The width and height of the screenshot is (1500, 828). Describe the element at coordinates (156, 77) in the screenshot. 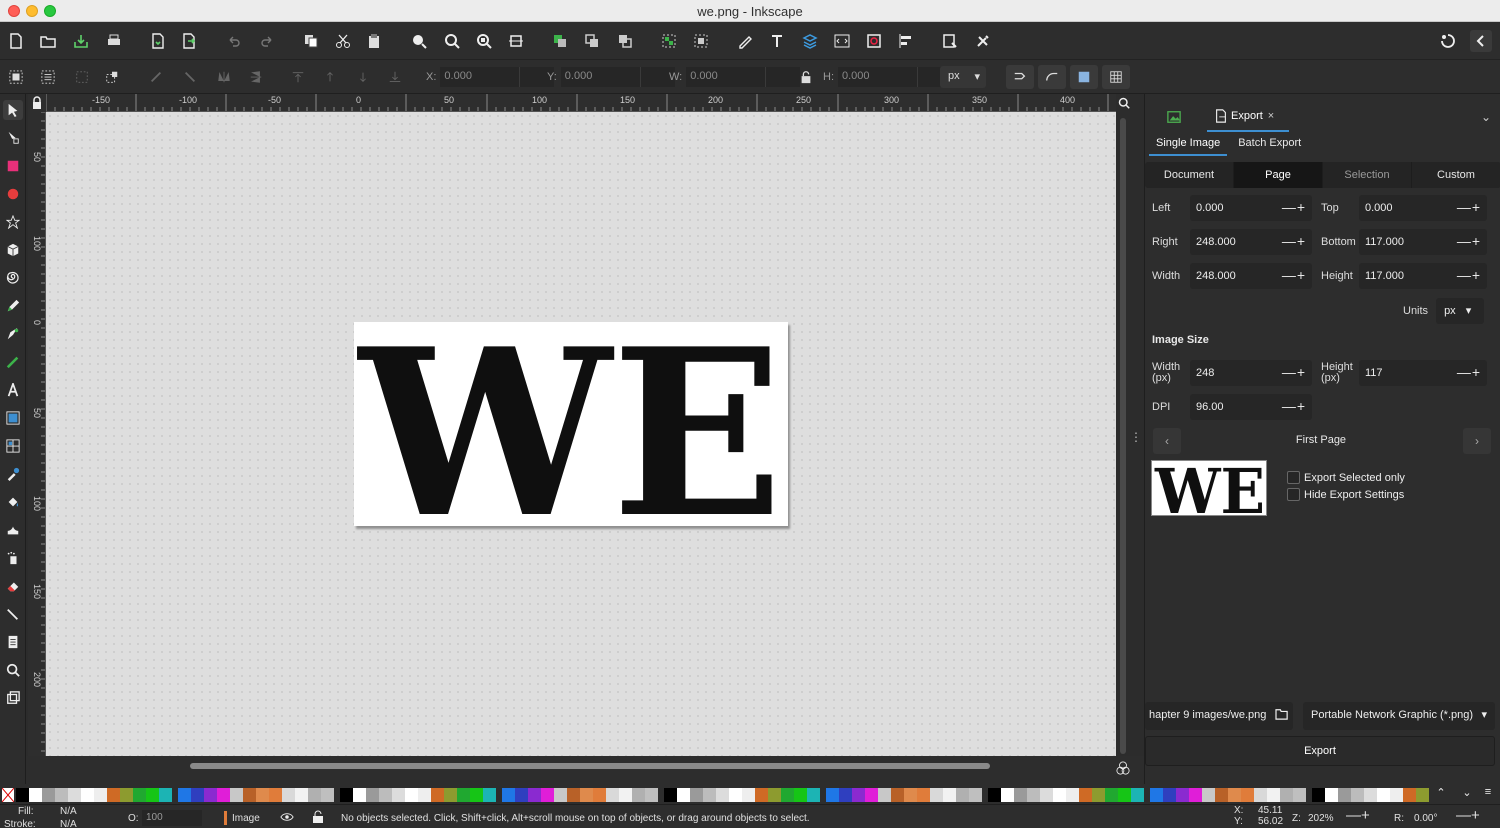

I see `rotate-ccw-icon` at that location.